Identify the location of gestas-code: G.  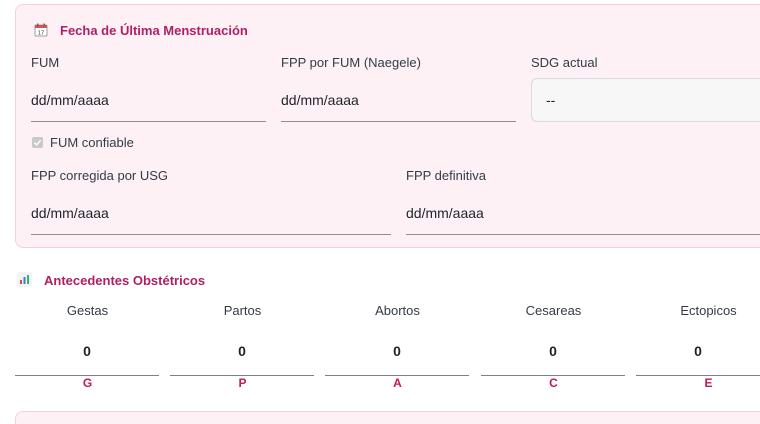
(87, 383).